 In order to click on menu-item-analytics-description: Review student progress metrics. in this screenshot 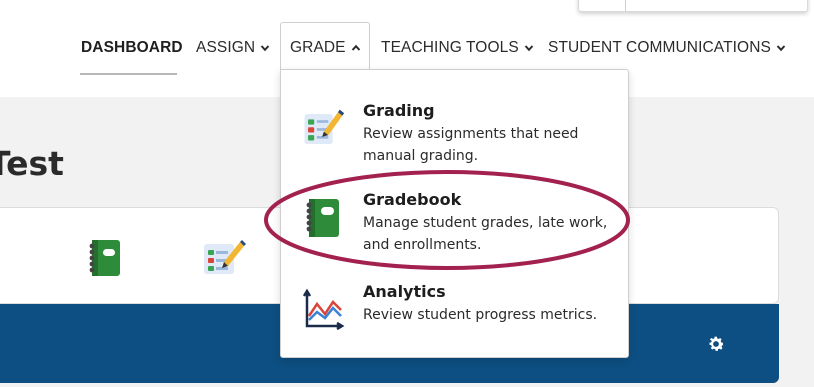, I will do `click(480, 315)`.